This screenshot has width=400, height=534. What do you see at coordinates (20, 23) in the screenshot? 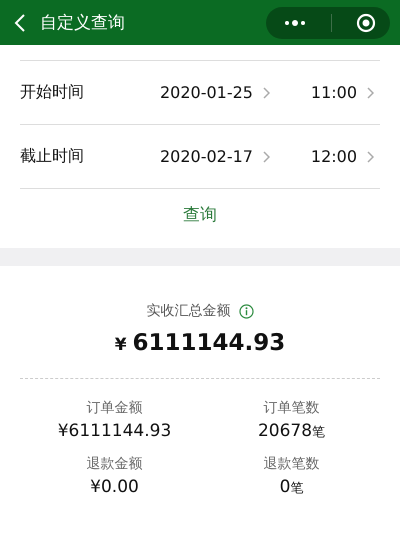
I see `back-icon` at bounding box center [20, 23].